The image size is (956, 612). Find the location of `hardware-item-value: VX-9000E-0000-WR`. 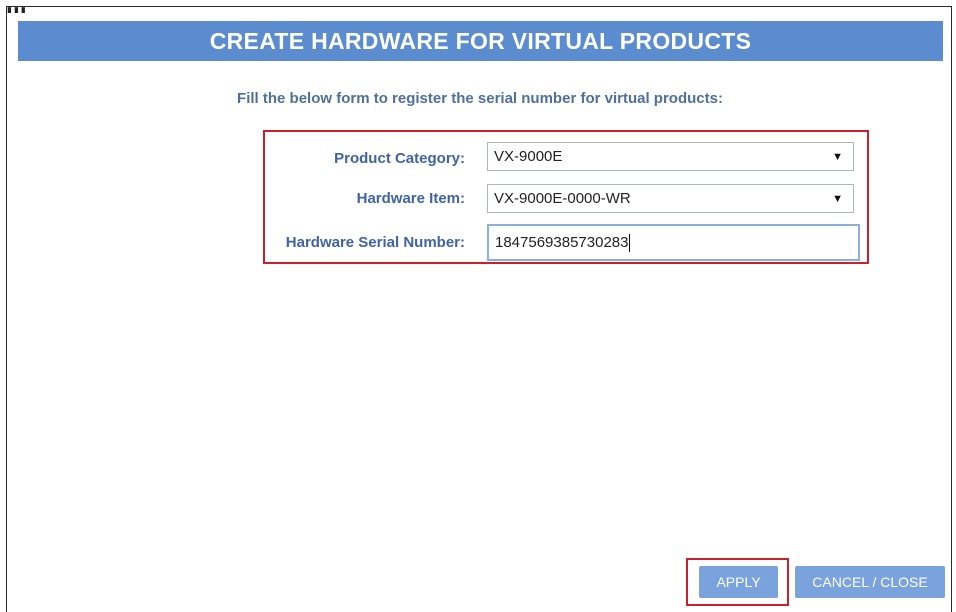

hardware-item-value: VX-9000E-0000-WR is located at coordinates (562, 198).